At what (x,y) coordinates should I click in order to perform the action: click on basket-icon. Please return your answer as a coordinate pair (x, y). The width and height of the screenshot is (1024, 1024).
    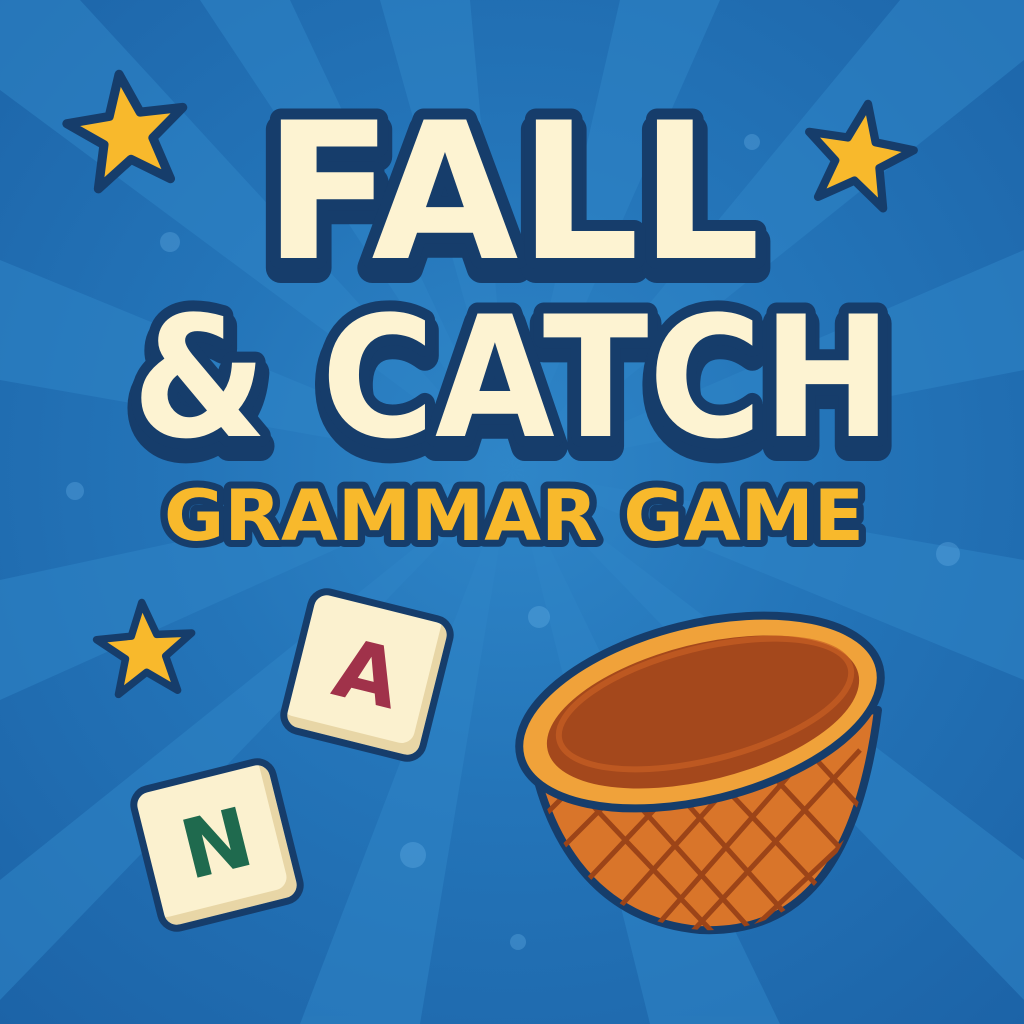
    Looking at the image, I should click on (700, 773).